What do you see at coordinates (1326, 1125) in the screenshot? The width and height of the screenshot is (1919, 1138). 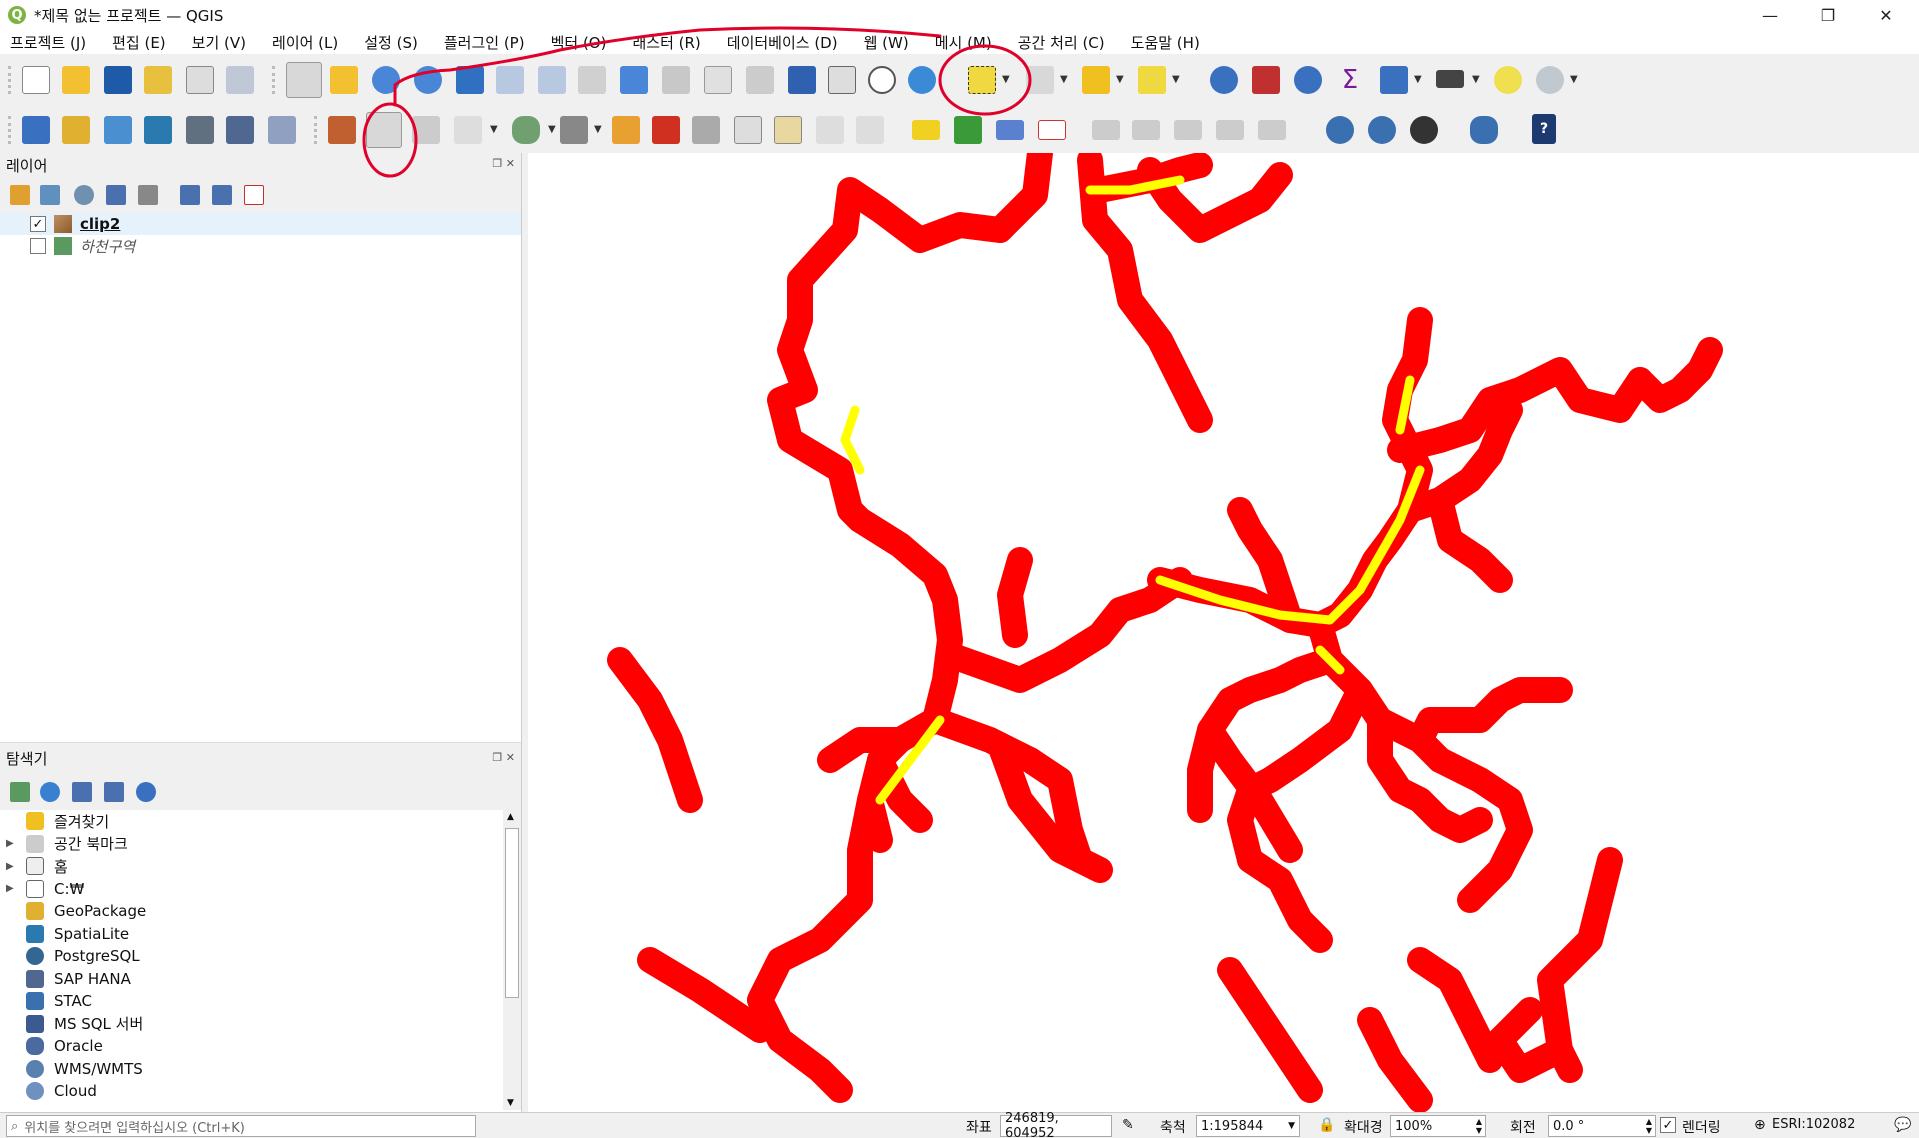 I see `lock-scale-icon: 🔒` at bounding box center [1326, 1125].